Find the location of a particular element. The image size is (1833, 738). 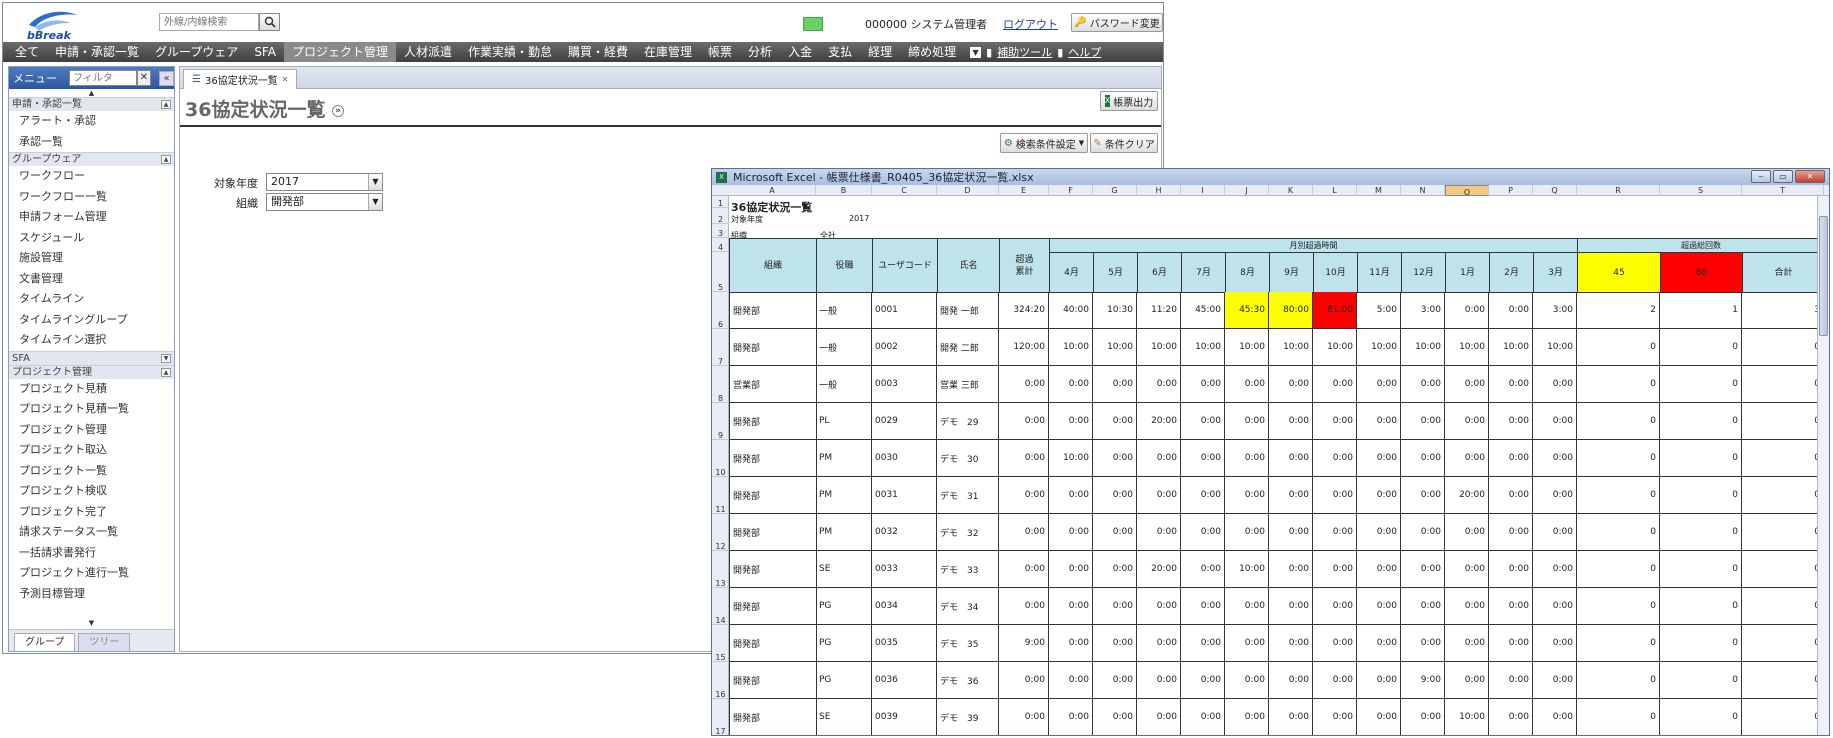

table-cell: 1 is located at coordinates (1701, 310).